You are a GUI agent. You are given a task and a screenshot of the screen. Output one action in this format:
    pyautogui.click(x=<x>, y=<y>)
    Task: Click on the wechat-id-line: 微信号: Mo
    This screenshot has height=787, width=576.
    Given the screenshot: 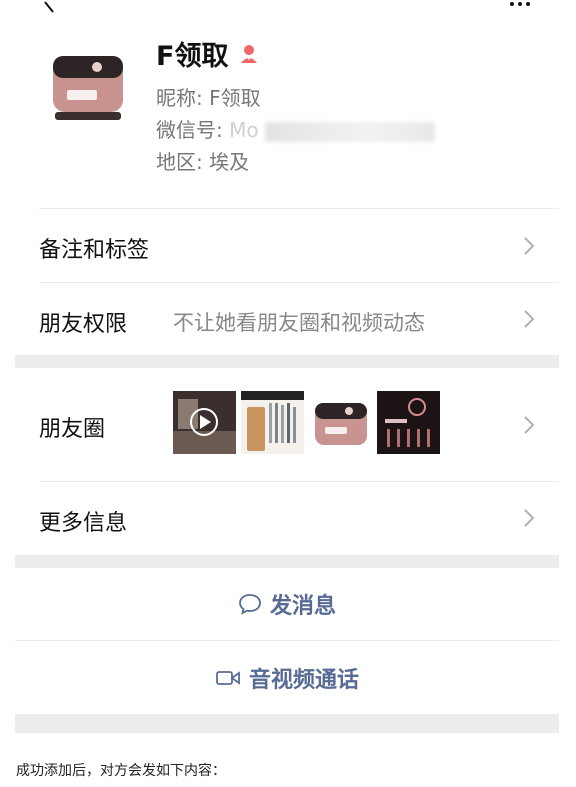 What is the action you would take?
    pyautogui.click(x=295, y=128)
    